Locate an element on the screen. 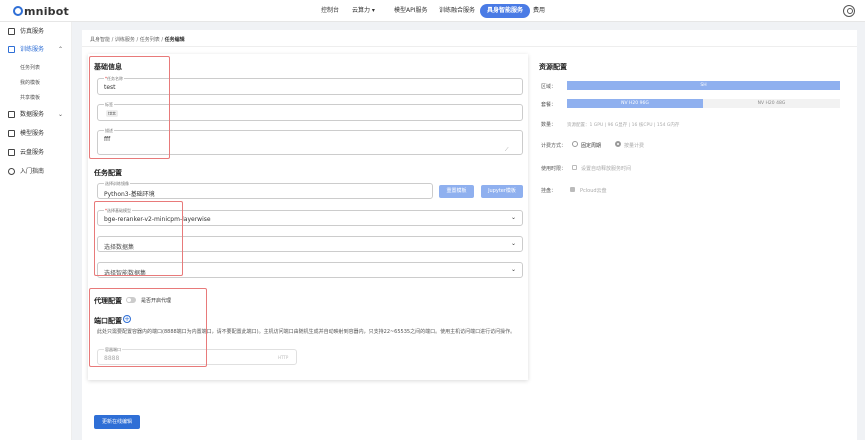 This screenshot has width=865, height=440. database-icon is located at coordinates (11, 114).